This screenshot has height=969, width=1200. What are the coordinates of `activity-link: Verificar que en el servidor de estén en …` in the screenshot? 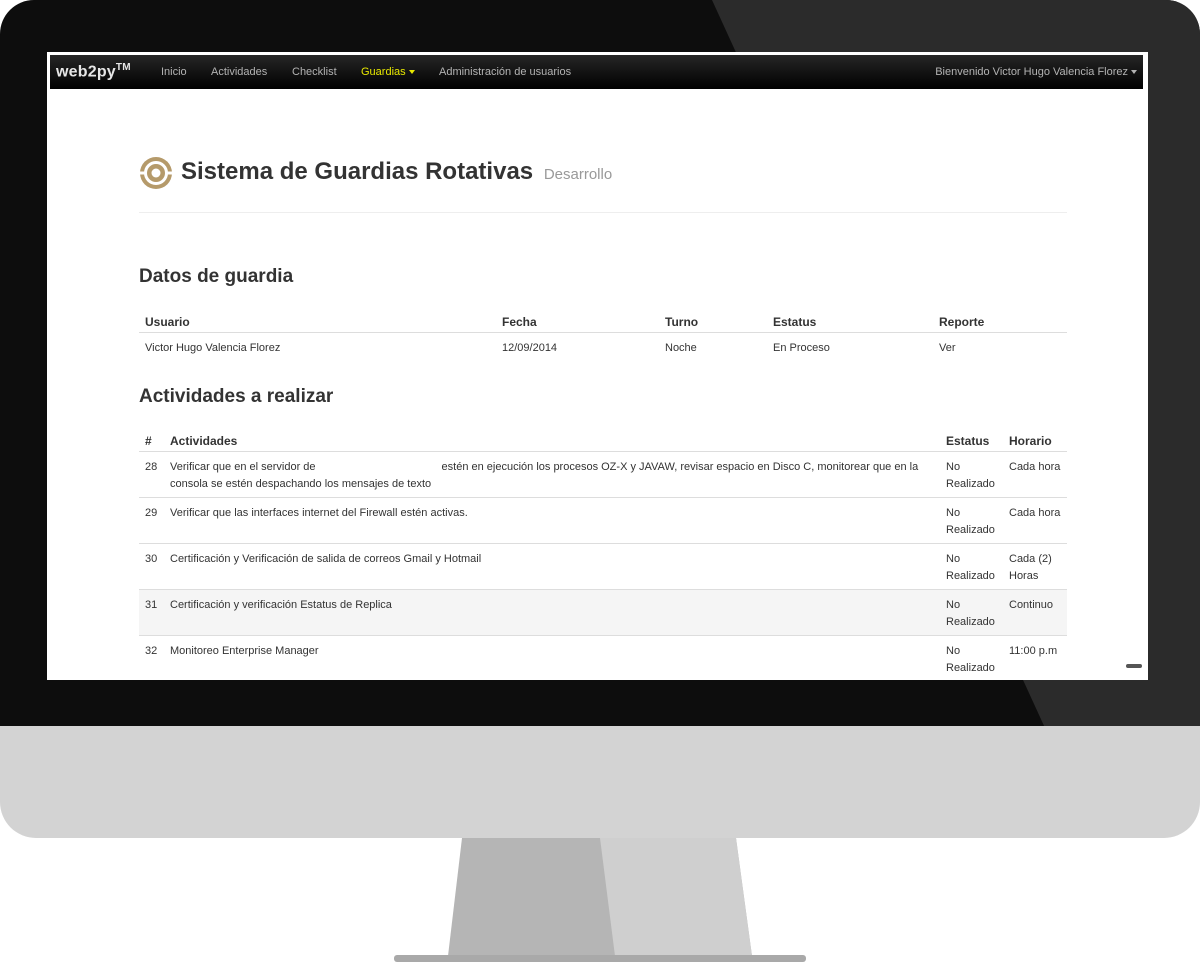 It's located at (552, 474).